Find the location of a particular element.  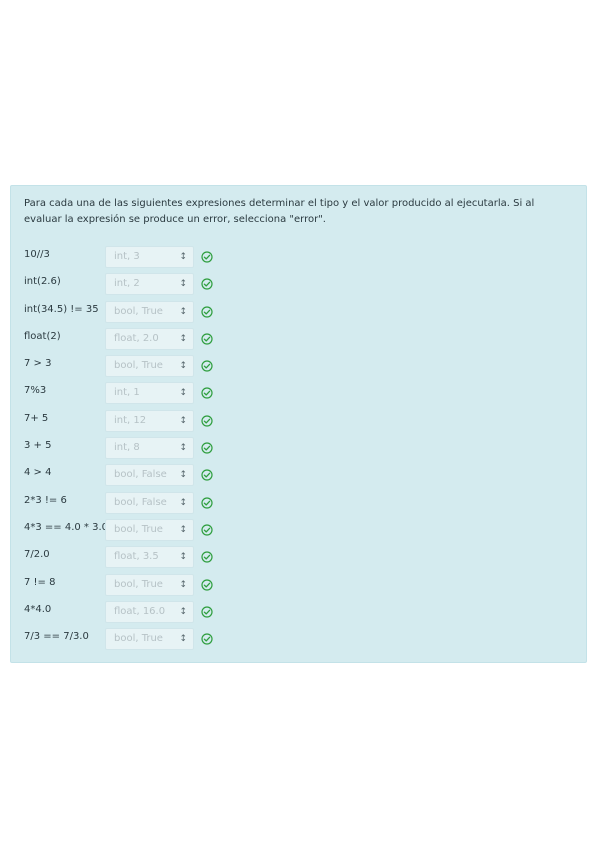

question-row: 7 > 3 bool, True ↕ is located at coordinates (296, 366).